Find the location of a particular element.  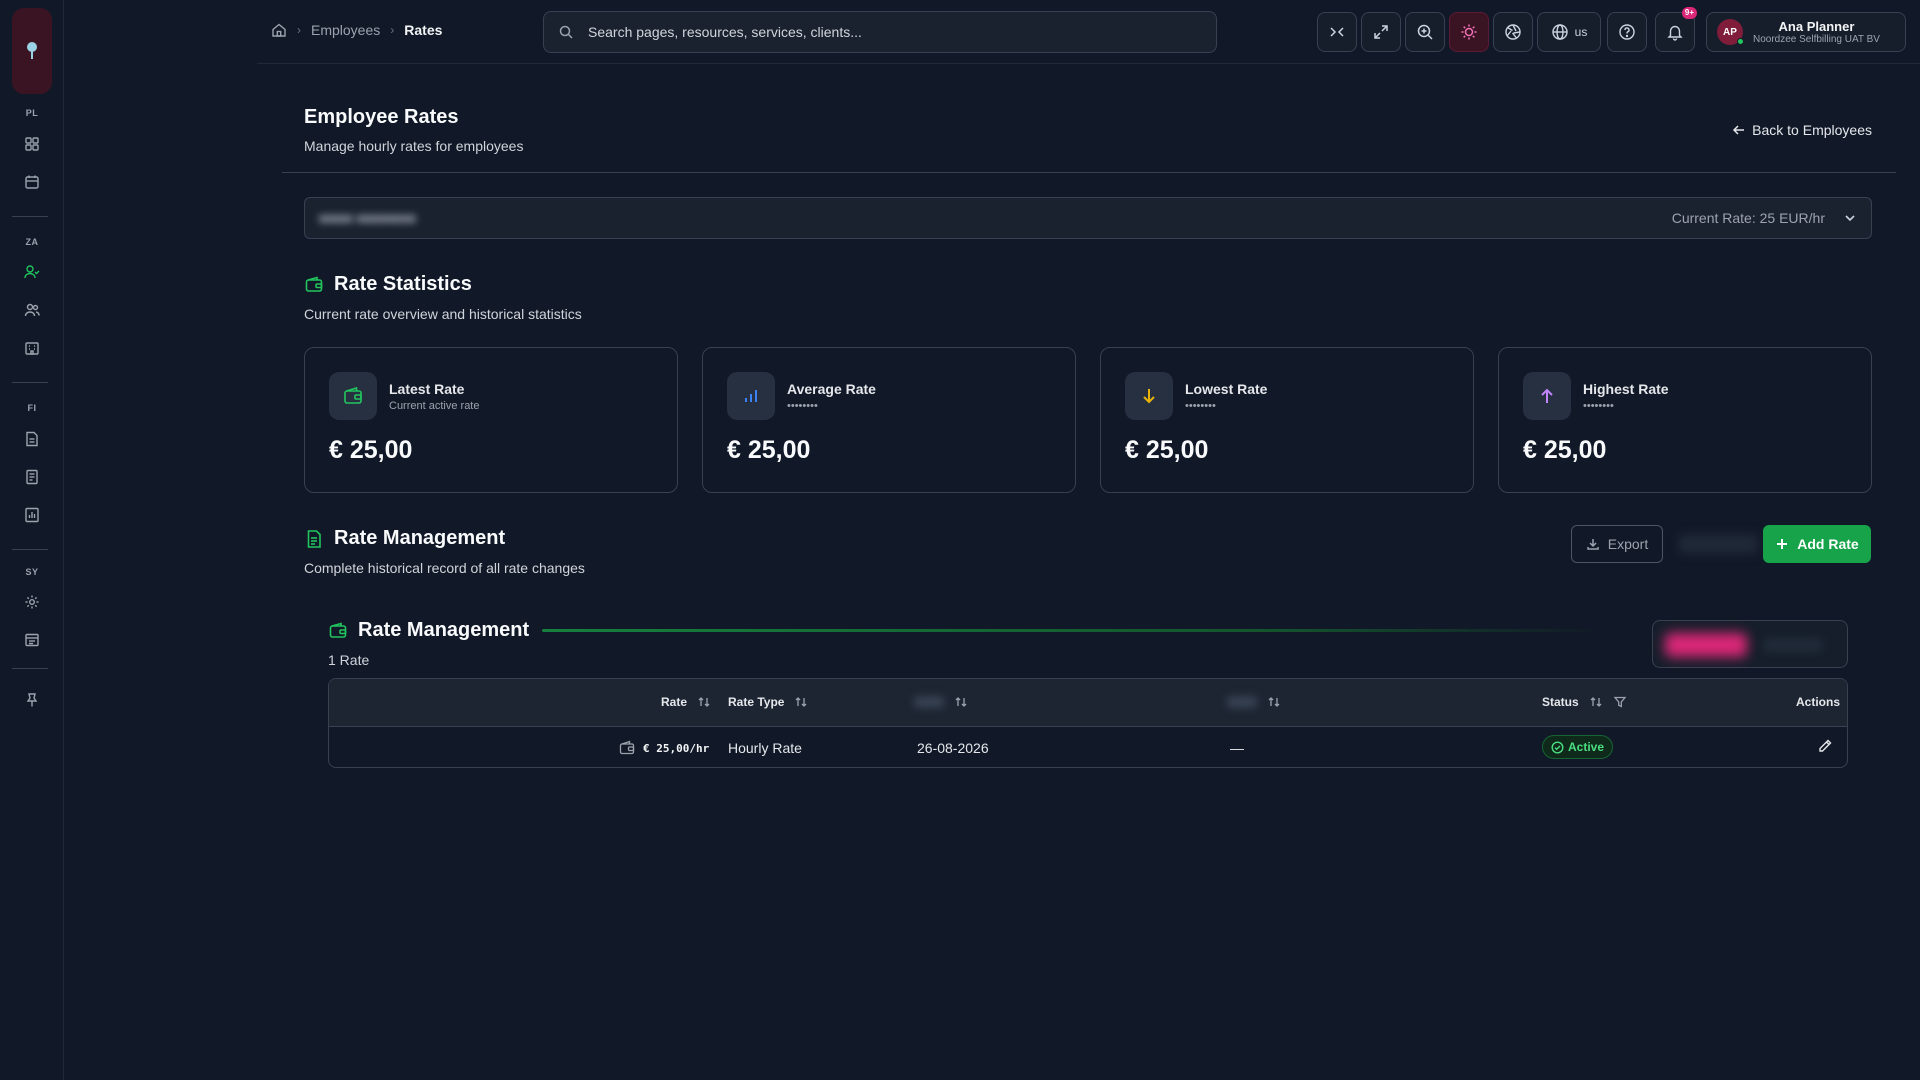

arrow-down-icon is located at coordinates (1149, 396).